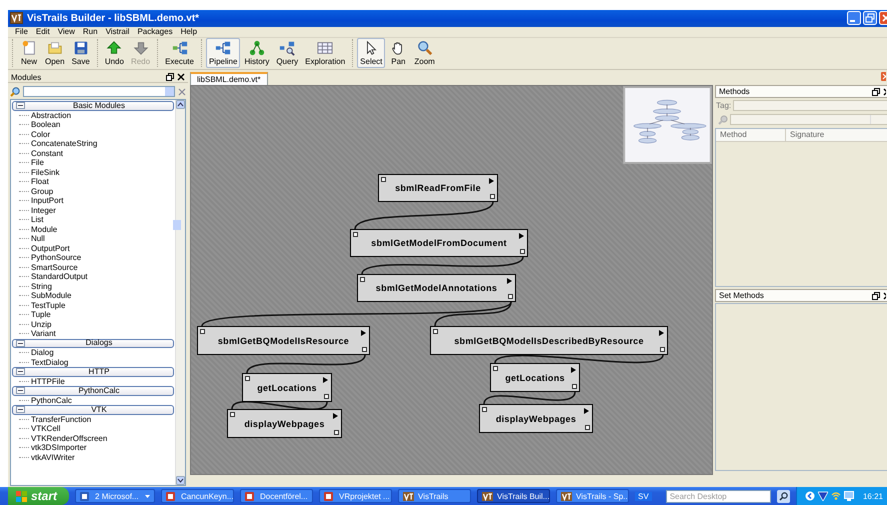  Describe the element at coordinates (47, 201) in the screenshot. I see `module-item: InputPort` at that location.